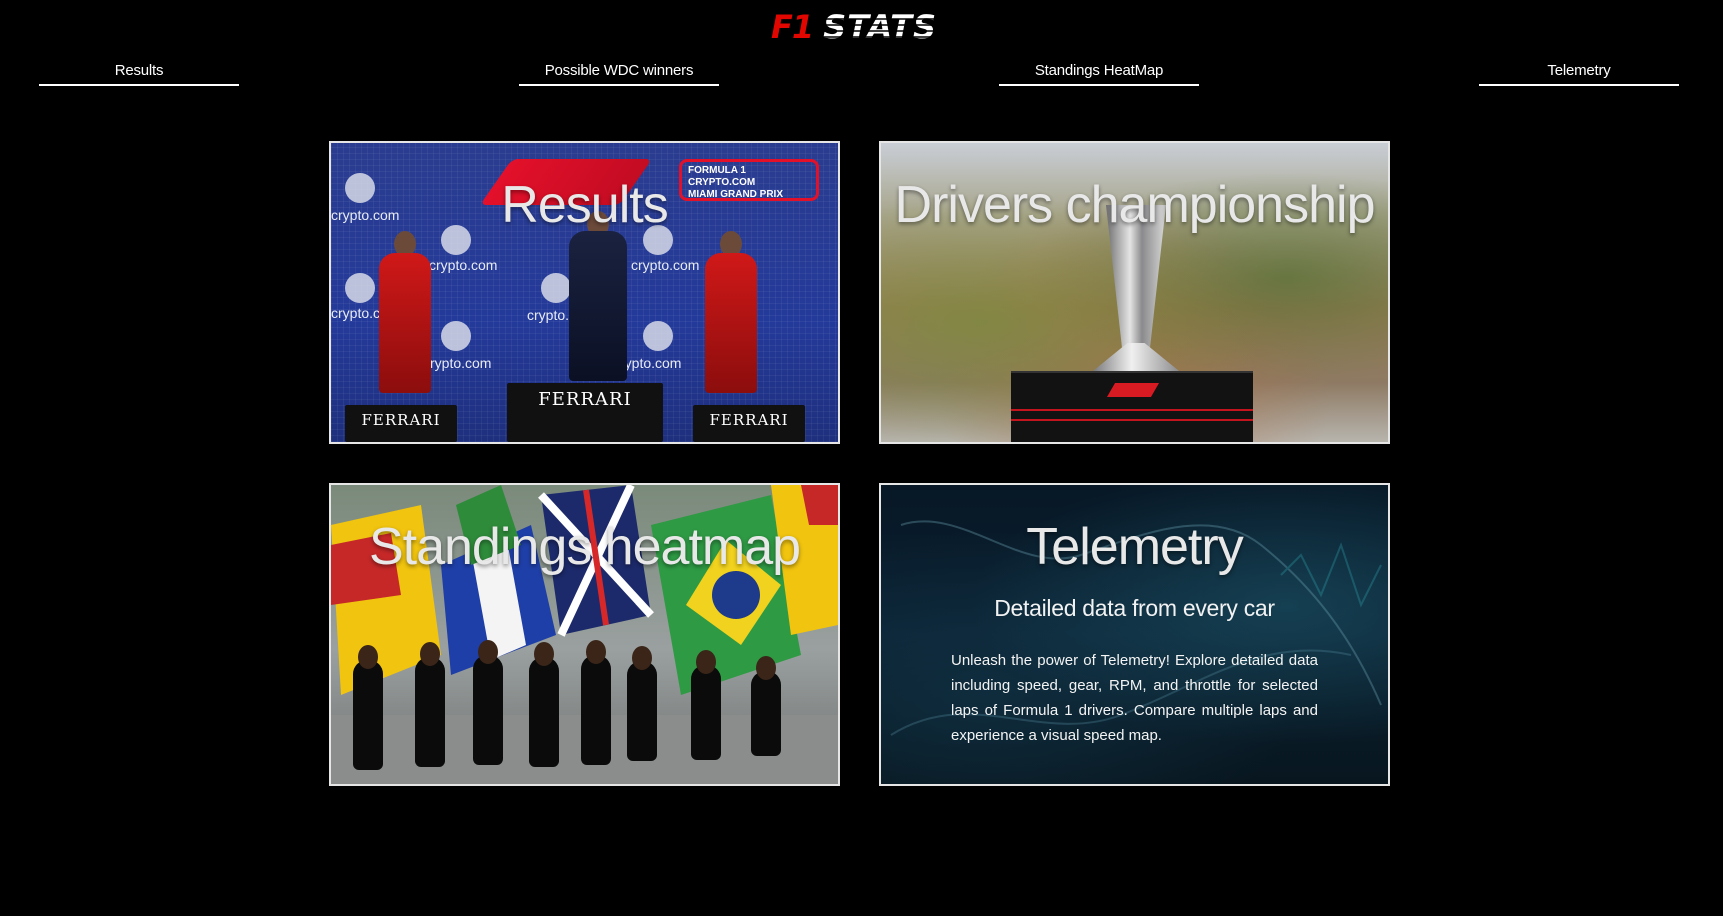  Describe the element at coordinates (1099, 73) in the screenshot. I see `nav-link-standings-heatmap: Standings HeatMap` at that location.